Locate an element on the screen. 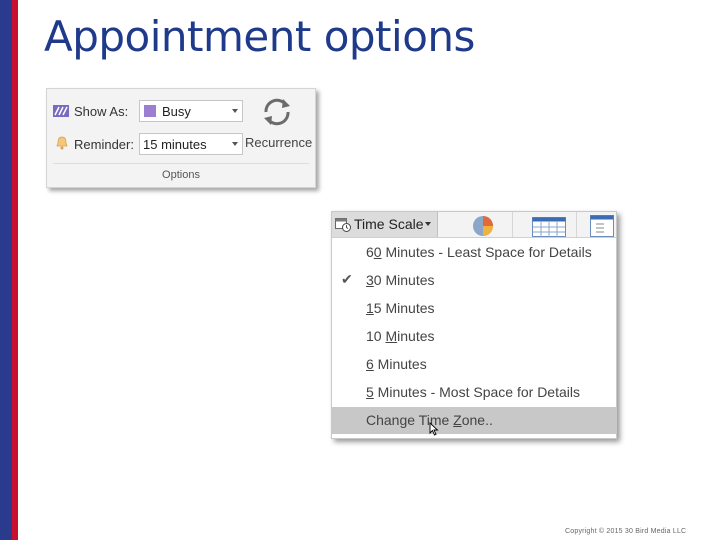  time-scale-option-label: 5 Minutes - Most Space for Details is located at coordinates (473, 392).